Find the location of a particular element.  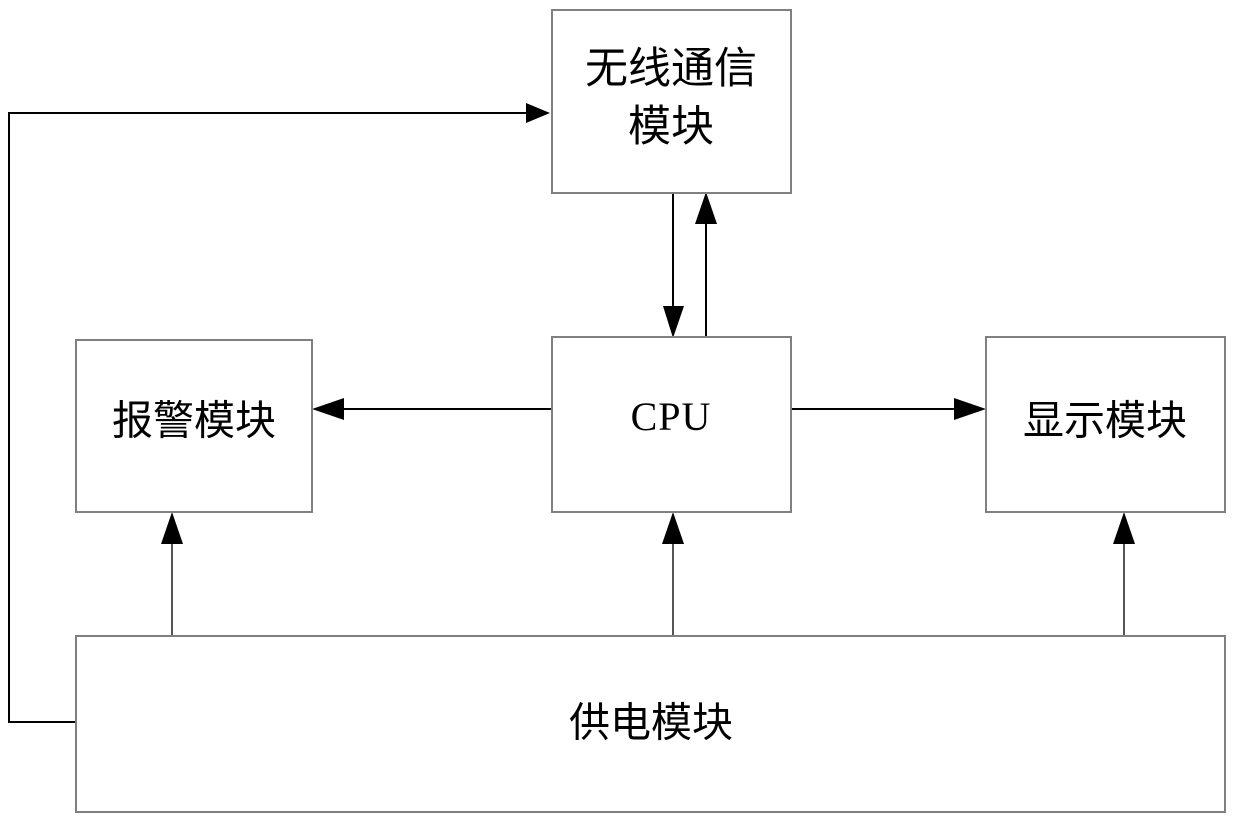

edge-wireless-to-cpu is located at coordinates (673, 265).